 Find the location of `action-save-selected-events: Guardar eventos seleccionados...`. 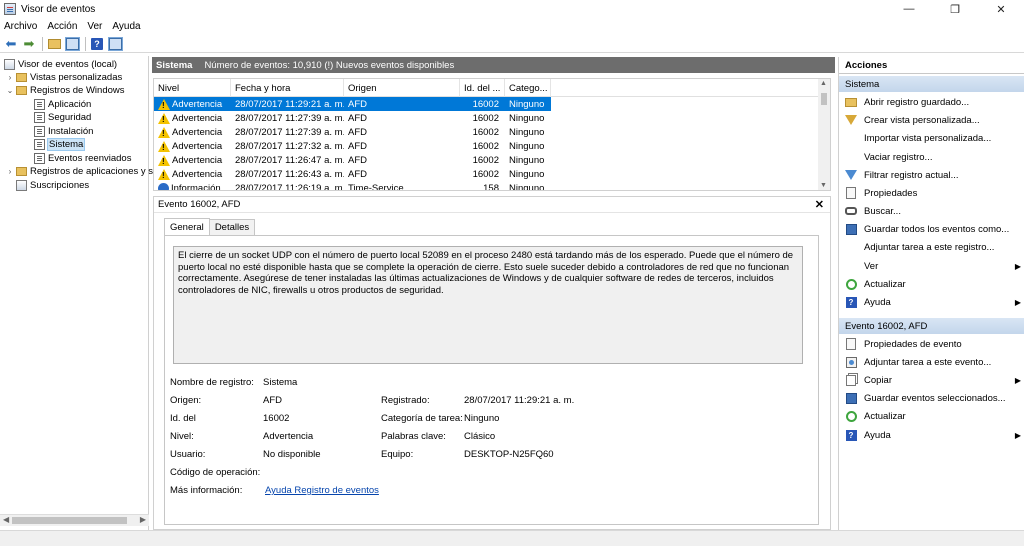

action-save-selected-events: Guardar eventos seleccionados... is located at coordinates (931, 398).